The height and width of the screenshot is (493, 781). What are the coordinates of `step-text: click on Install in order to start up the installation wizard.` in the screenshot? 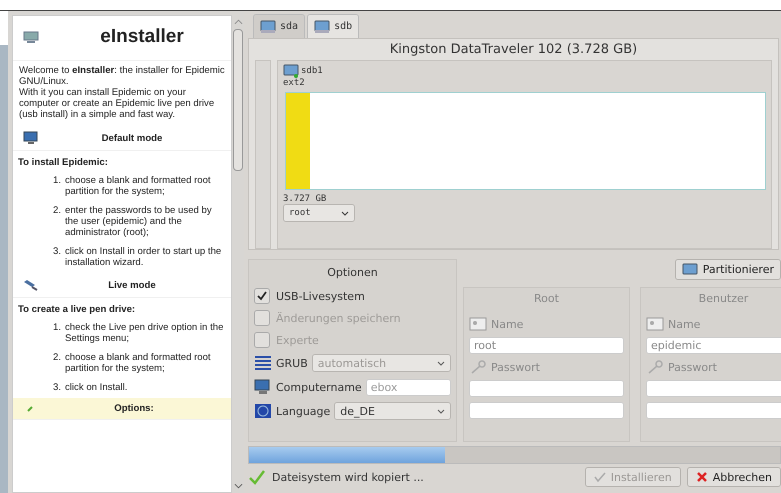 It's located at (143, 257).